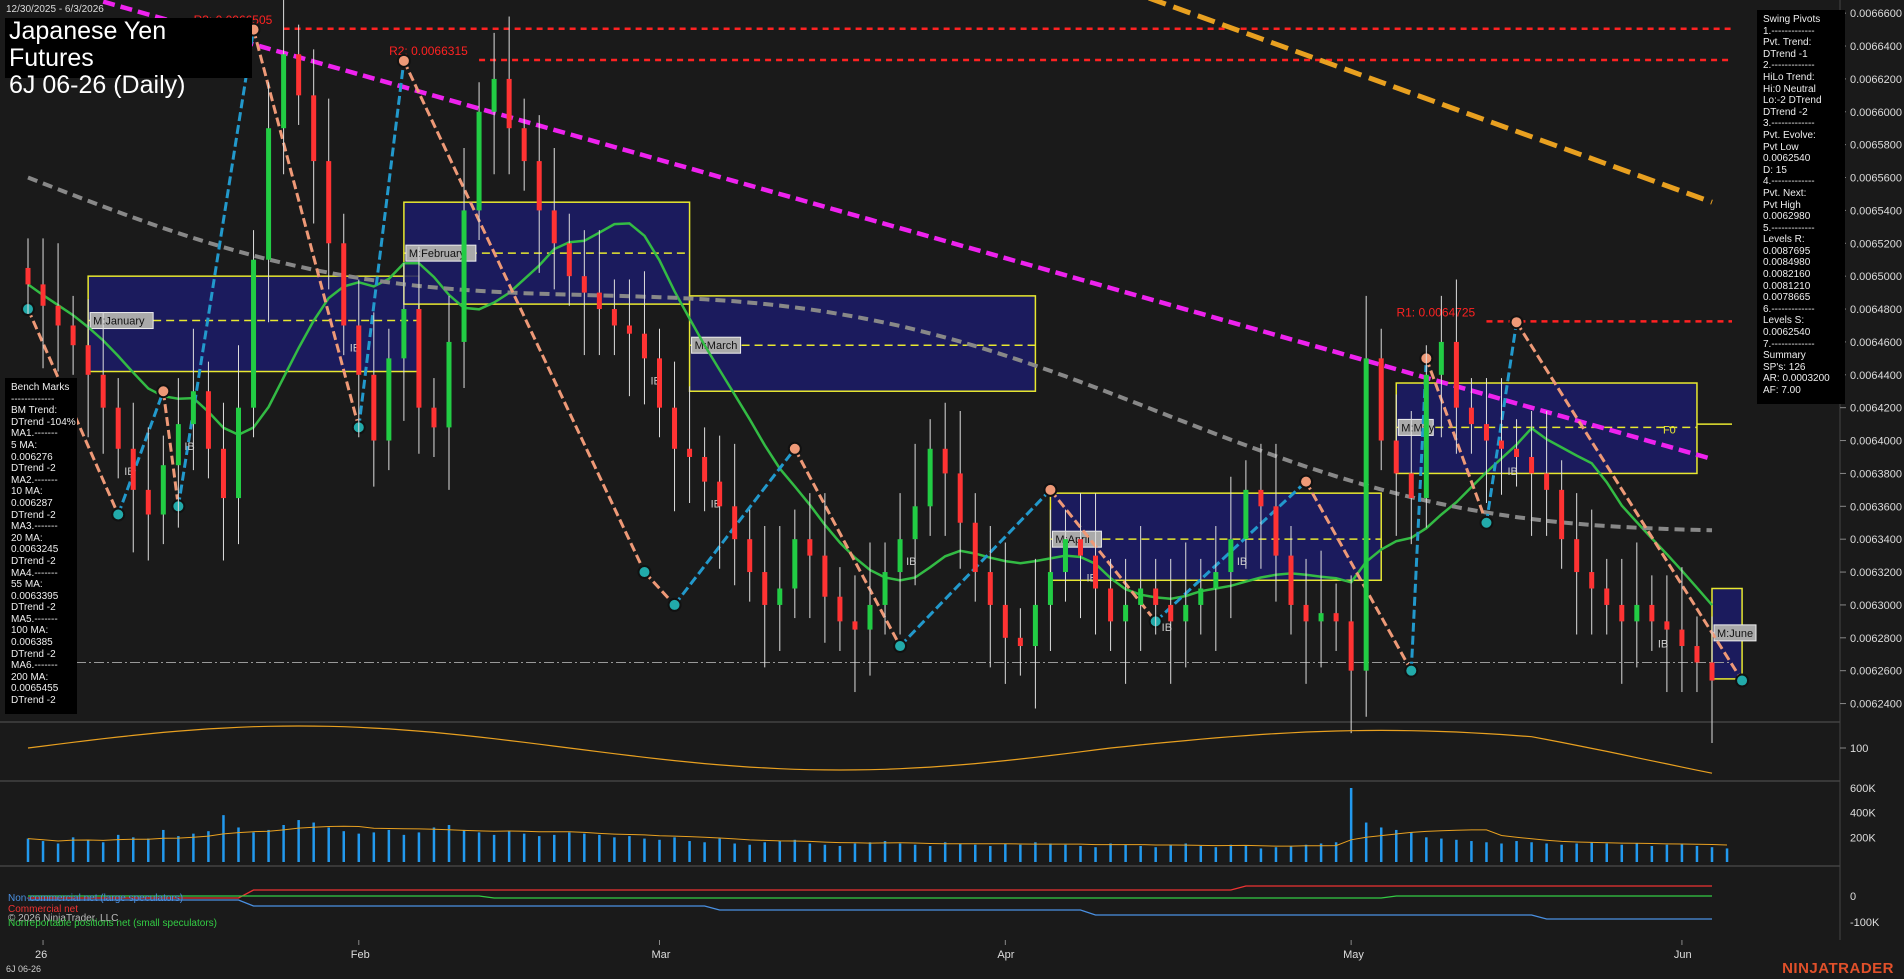 The width and height of the screenshot is (1904, 979). What do you see at coordinates (1789, 182) in the screenshot?
I see `swing-pivot-line: 4.-------------` at bounding box center [1789, 182].